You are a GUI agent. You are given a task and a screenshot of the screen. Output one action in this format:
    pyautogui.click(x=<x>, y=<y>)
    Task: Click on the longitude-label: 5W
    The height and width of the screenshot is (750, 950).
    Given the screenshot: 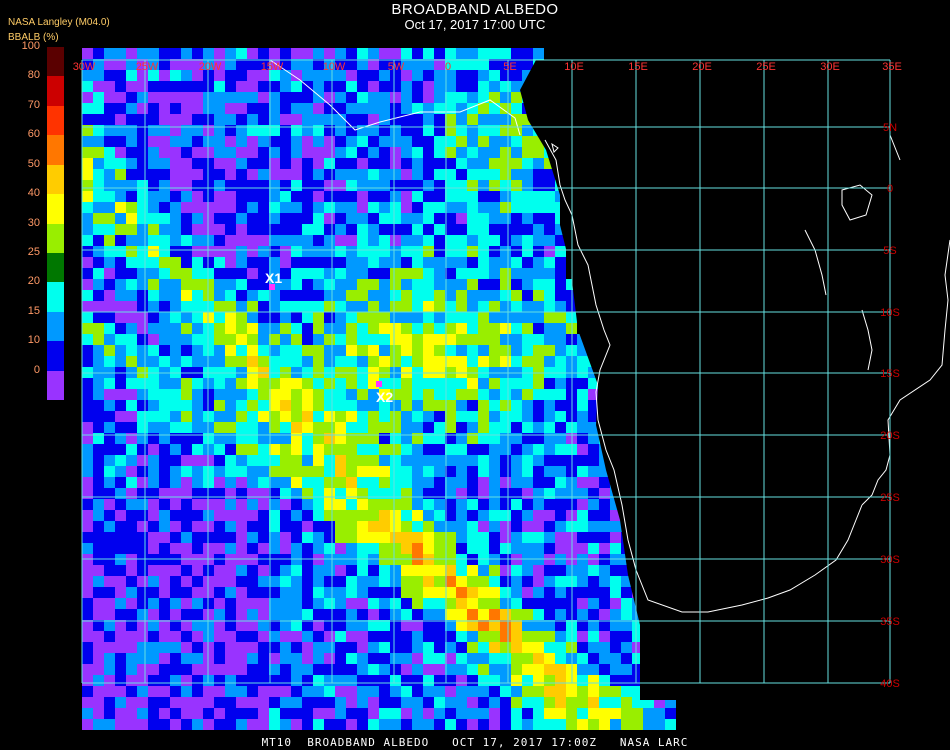 What is the action you would take?
    pyautogui.click(x=396, y=67)
    